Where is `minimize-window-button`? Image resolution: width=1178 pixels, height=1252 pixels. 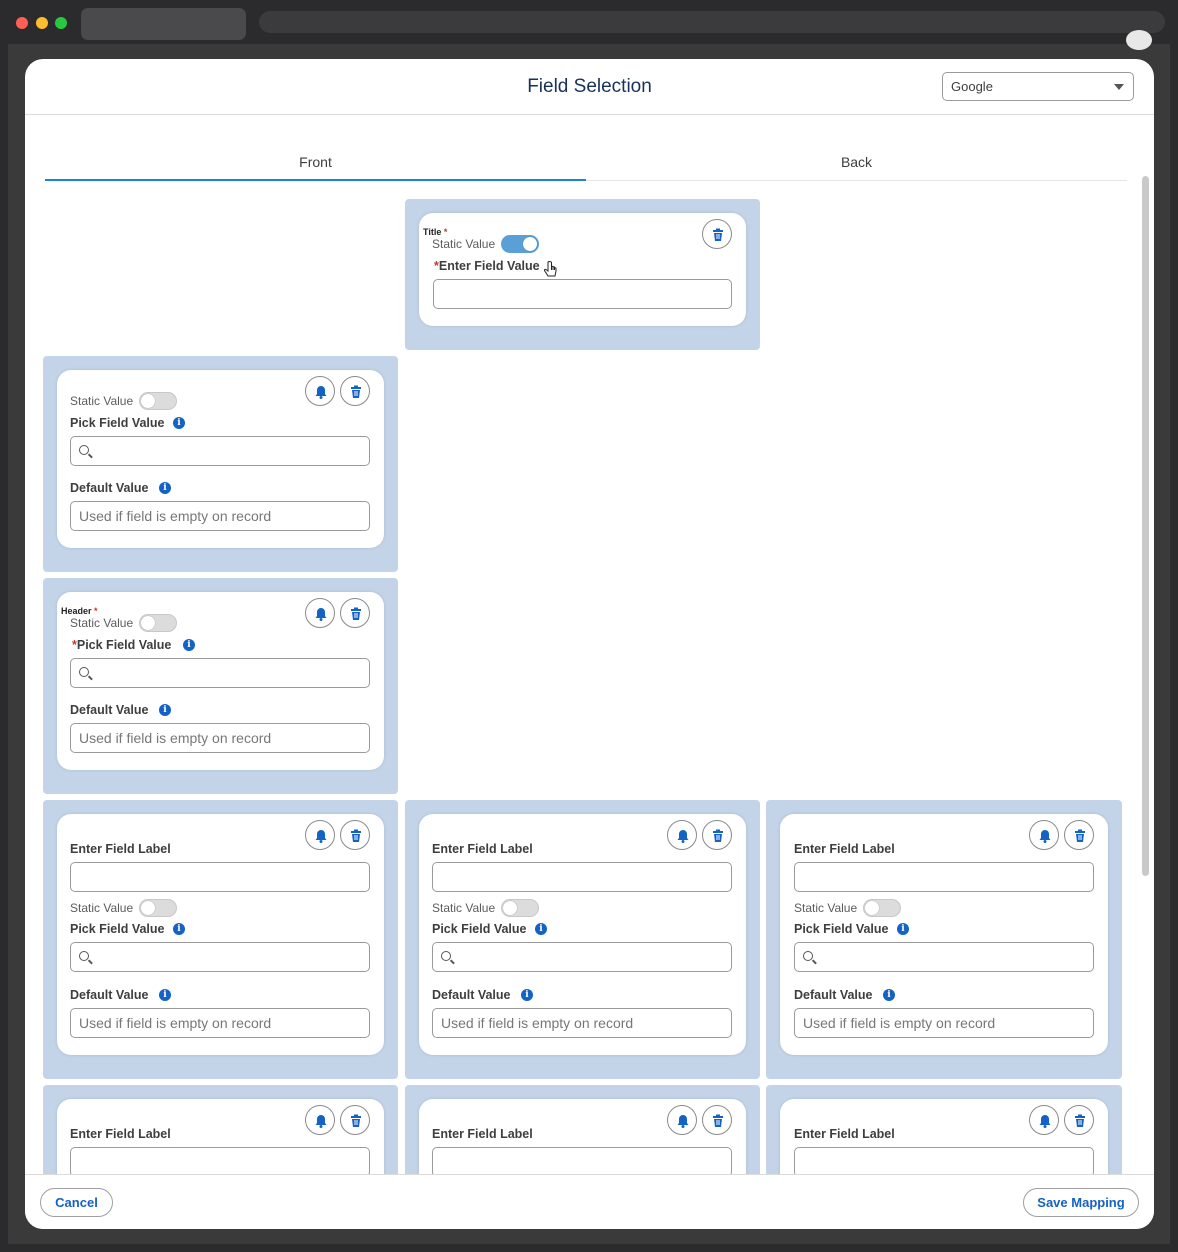
minimize-window-button is located at coordinates (42, 23).